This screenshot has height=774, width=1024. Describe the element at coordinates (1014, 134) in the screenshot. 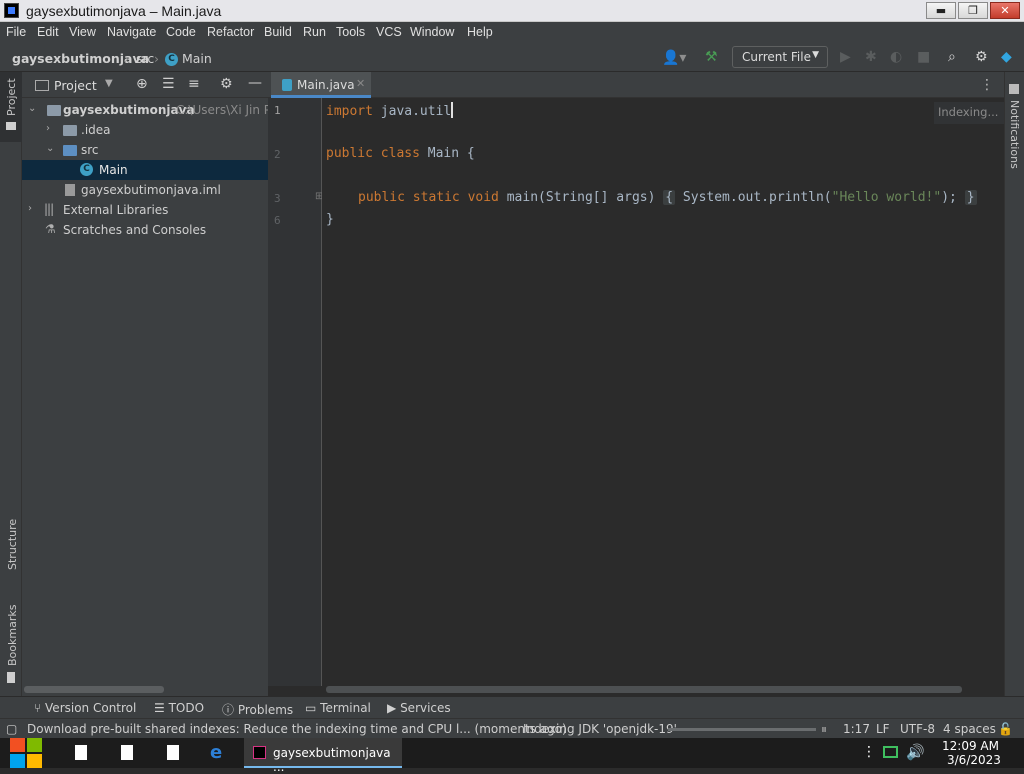

I see `notifications-tool-tab: Notifications` at that location.